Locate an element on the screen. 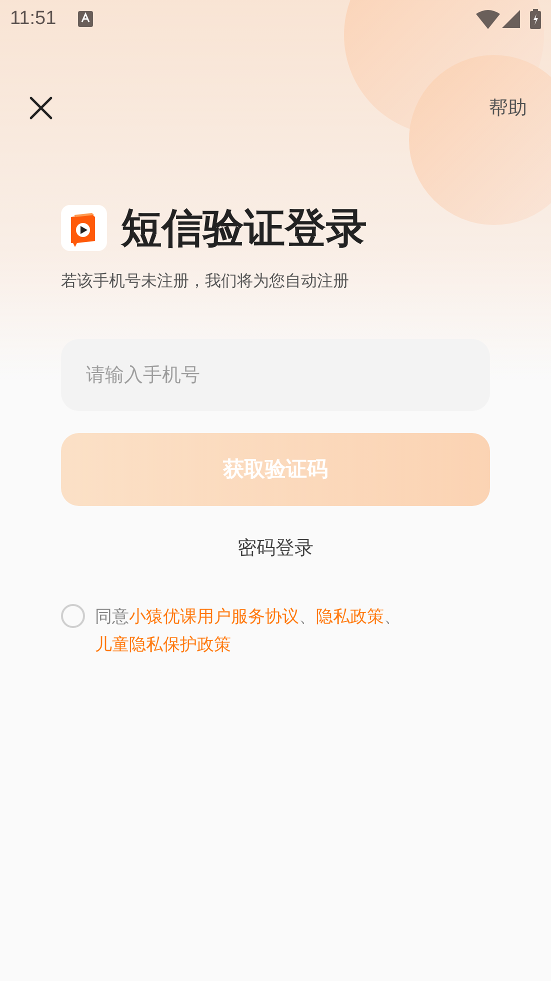  subtitle: 若该手机号未注册，我们将为您自动注册 is located at coordinates (205, 281).